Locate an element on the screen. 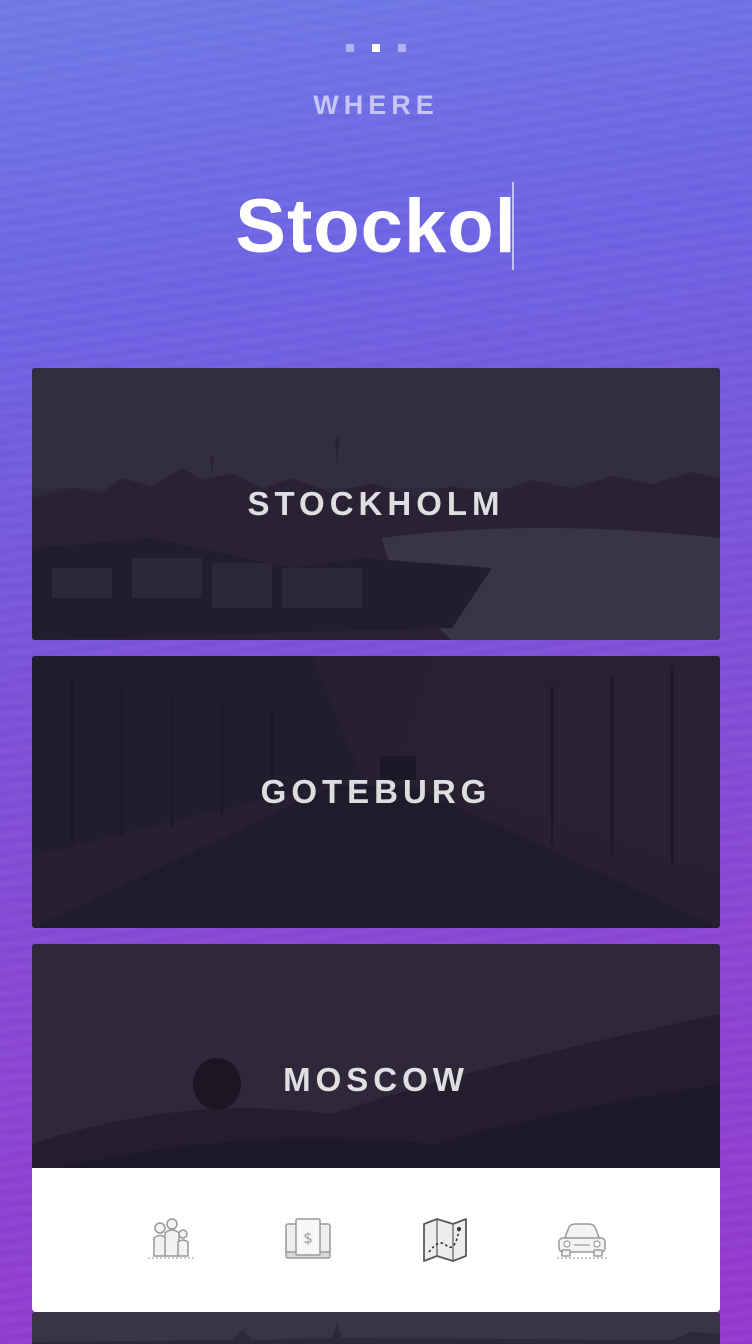  car-icon is located at coordinates (581, 1241).